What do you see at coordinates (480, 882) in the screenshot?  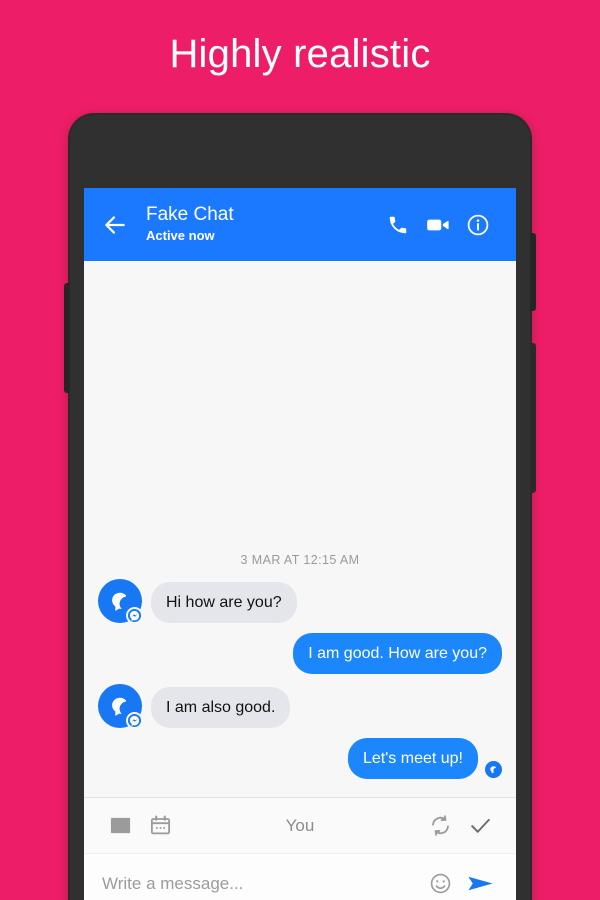 I see `send-arrow-icon` at bounding box center [480, 882].